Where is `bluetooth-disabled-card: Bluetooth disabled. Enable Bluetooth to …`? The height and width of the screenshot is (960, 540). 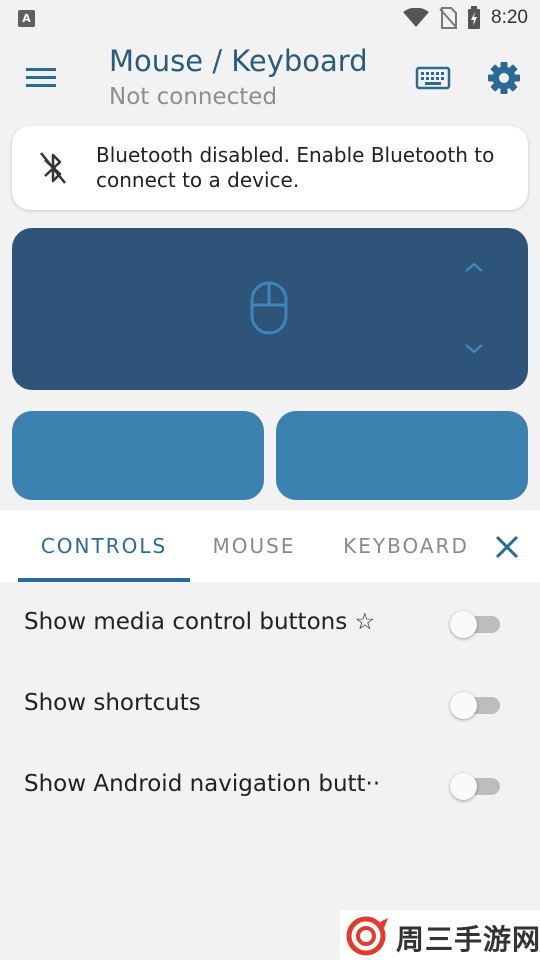 bluetooth-disabled-card: Bluetooth disabled. Enable Bluetooth to … is located at coordinates (270, 168).